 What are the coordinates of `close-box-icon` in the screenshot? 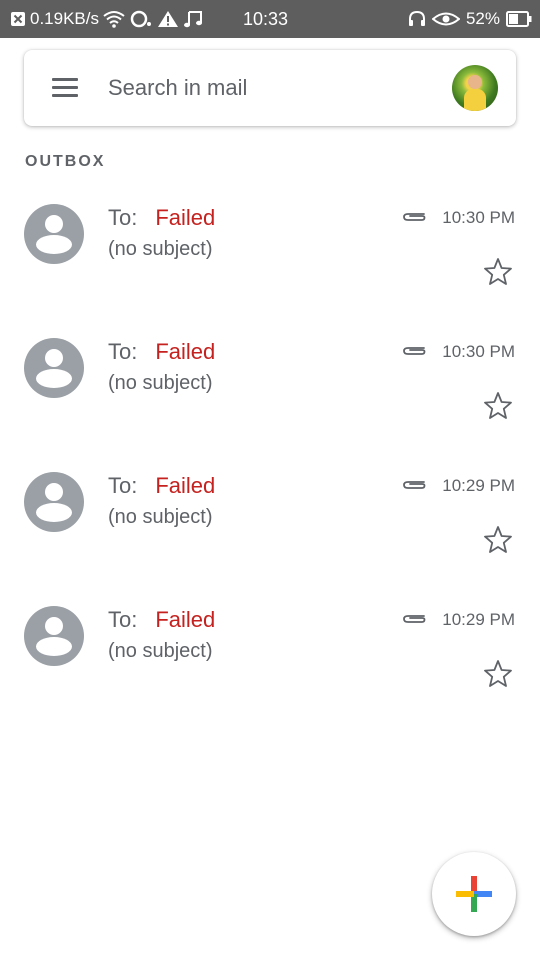 It's located at (18, 19).